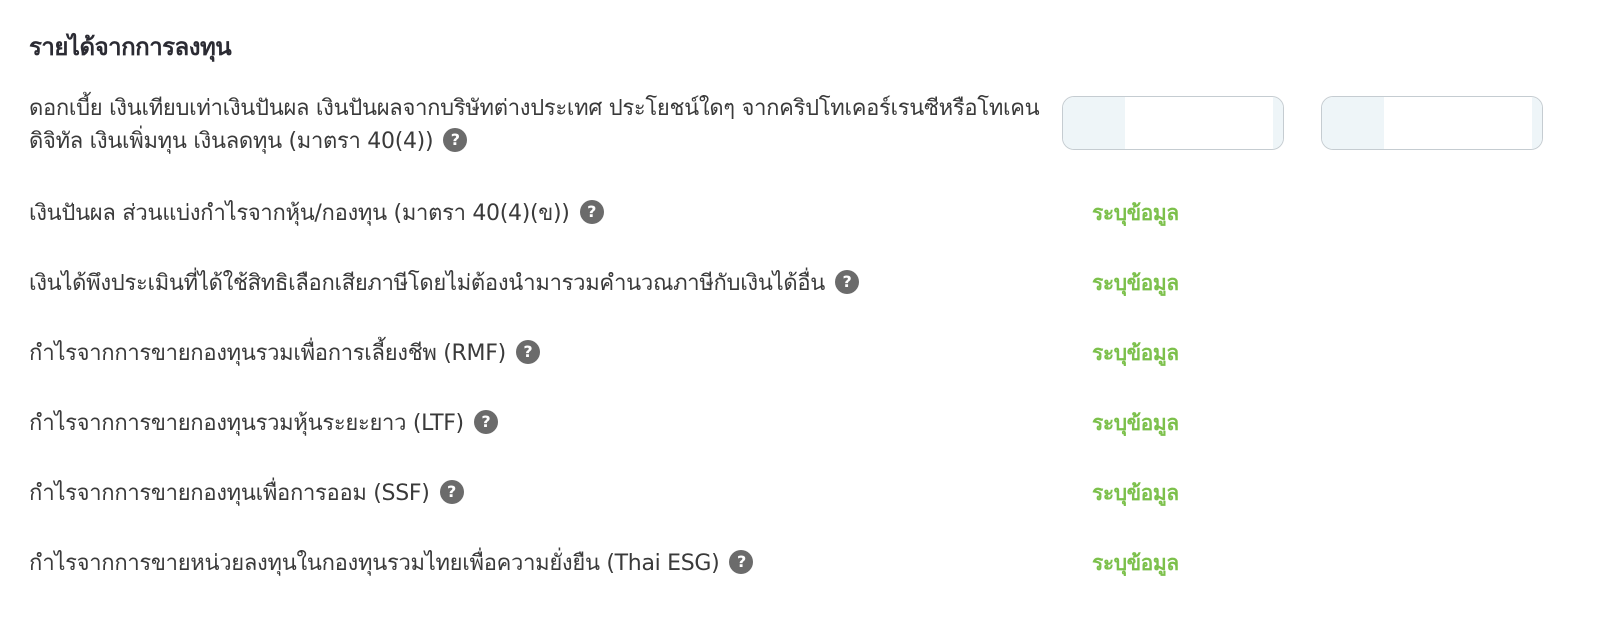 The height and width of the screenshot is (622, 1611). Describe the element at coordinates (554, 423) in the screenshot. I see `row-label: กำไรจากการขายกองทุนรวมหุ้นระยะยาว (LTF)?` at that location.